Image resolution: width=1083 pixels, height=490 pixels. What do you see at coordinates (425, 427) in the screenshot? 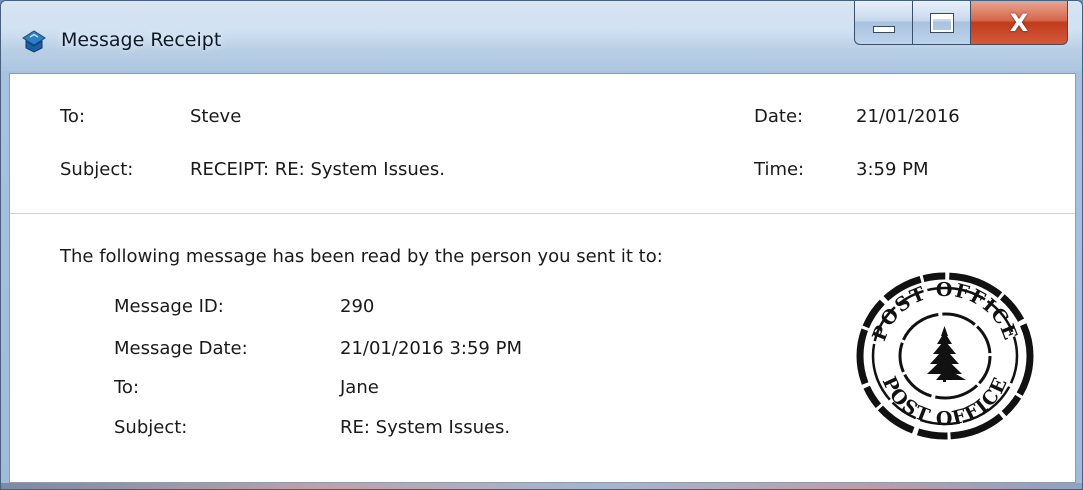
I see `original-subject-value: RE: System Issues.` at bounding box center [425, 427].